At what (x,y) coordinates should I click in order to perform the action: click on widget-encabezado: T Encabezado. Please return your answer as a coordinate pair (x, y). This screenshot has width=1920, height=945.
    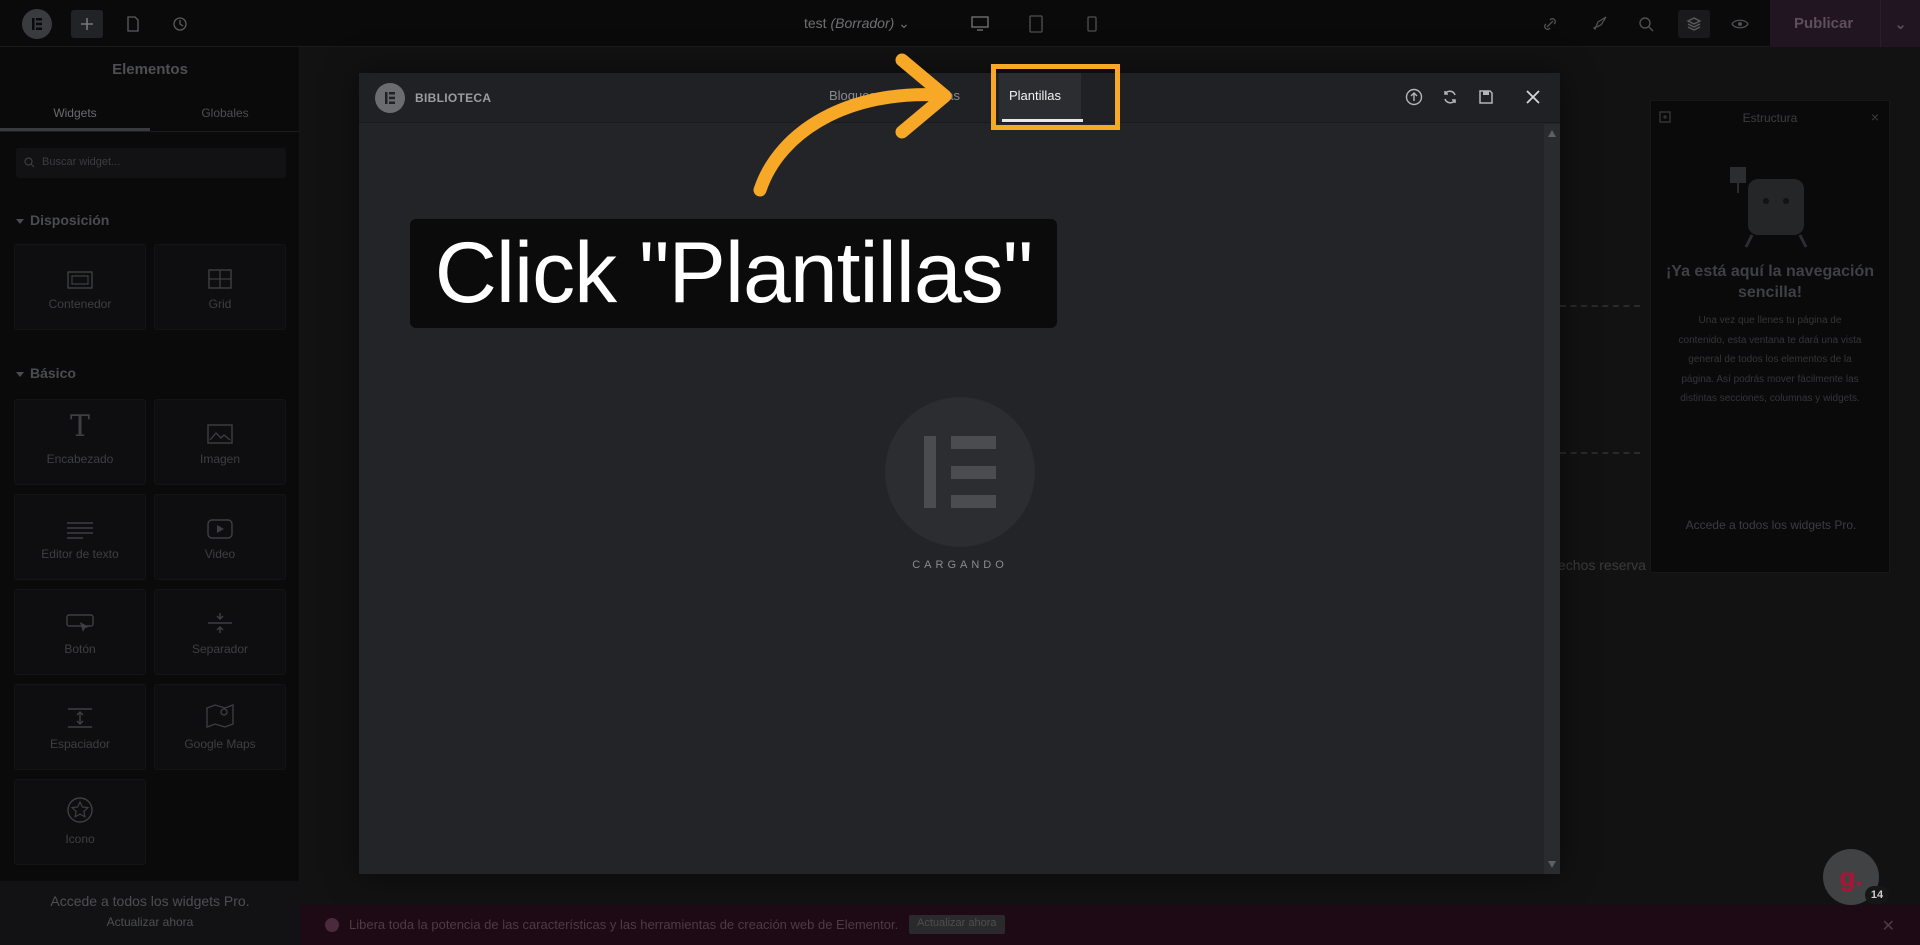
    Looking at the image, I should click on (80, 442).